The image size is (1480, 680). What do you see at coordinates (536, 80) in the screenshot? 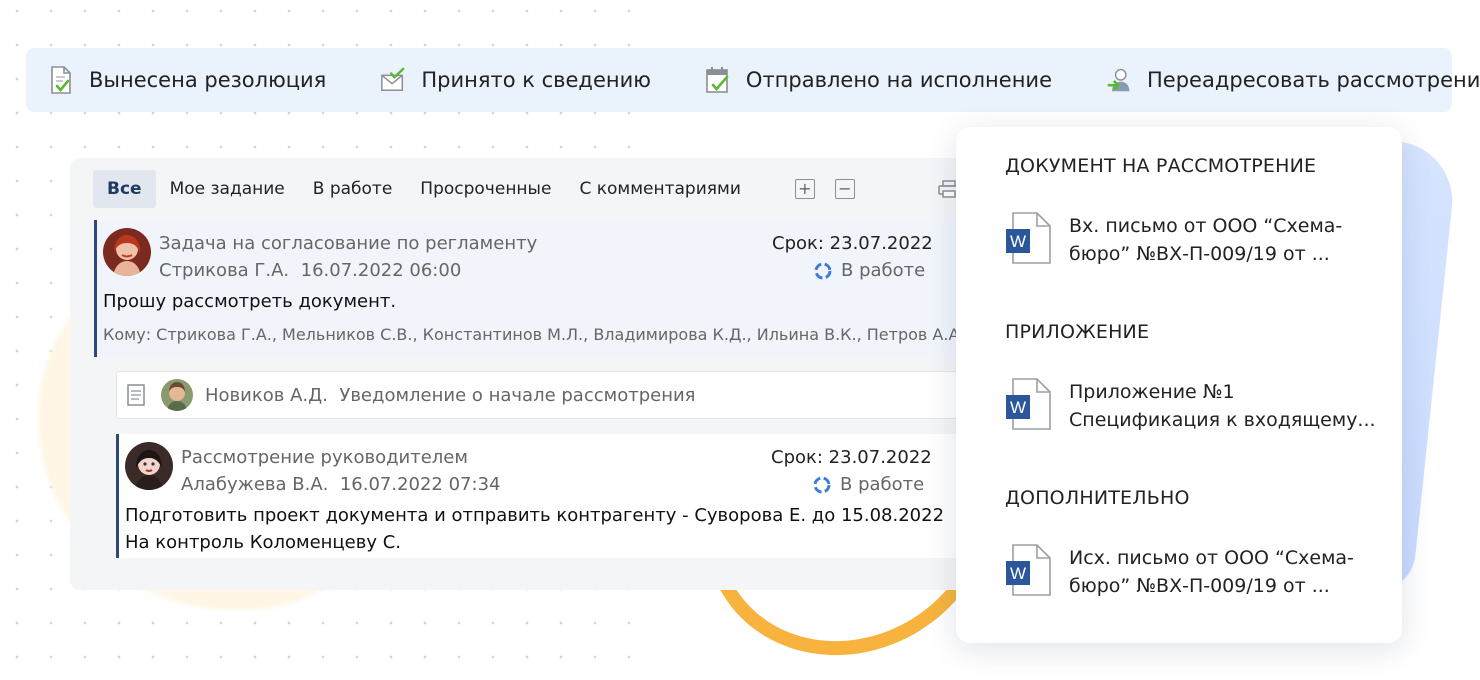
I see `acknowledged-label: Принято к сведению` at bounding box center [536, 80].